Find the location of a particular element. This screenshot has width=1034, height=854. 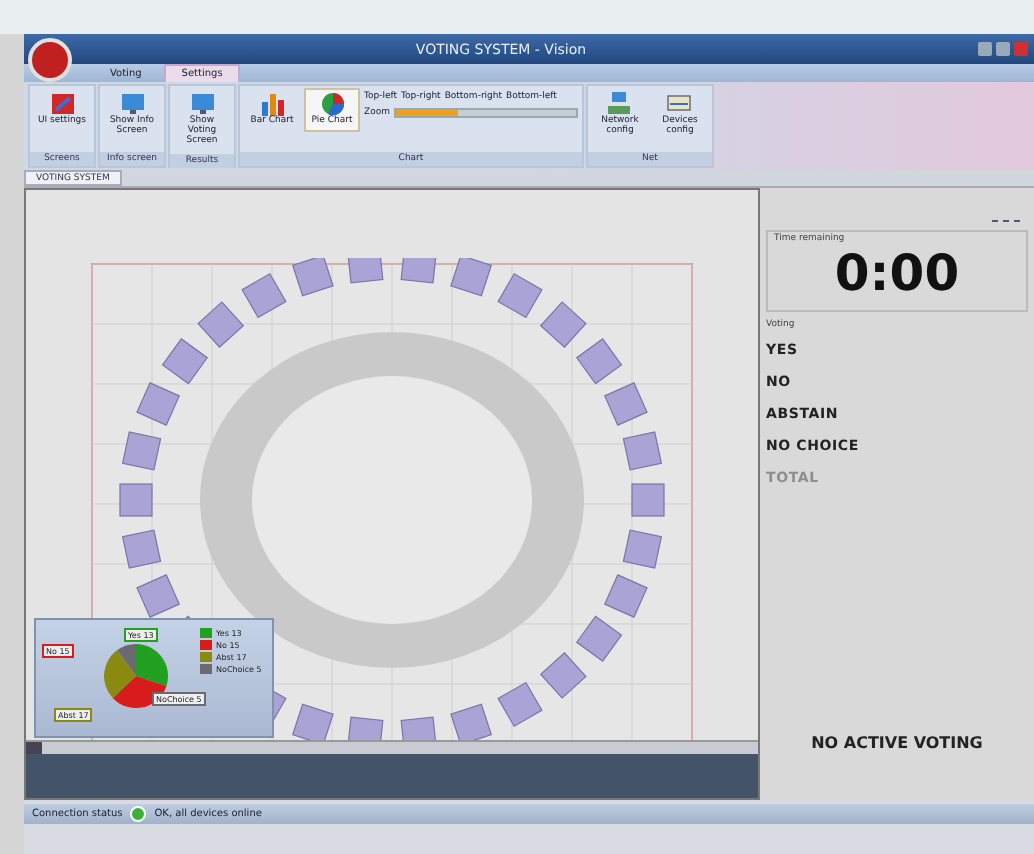

maximize-icon is located at coordinates (1003, 49).